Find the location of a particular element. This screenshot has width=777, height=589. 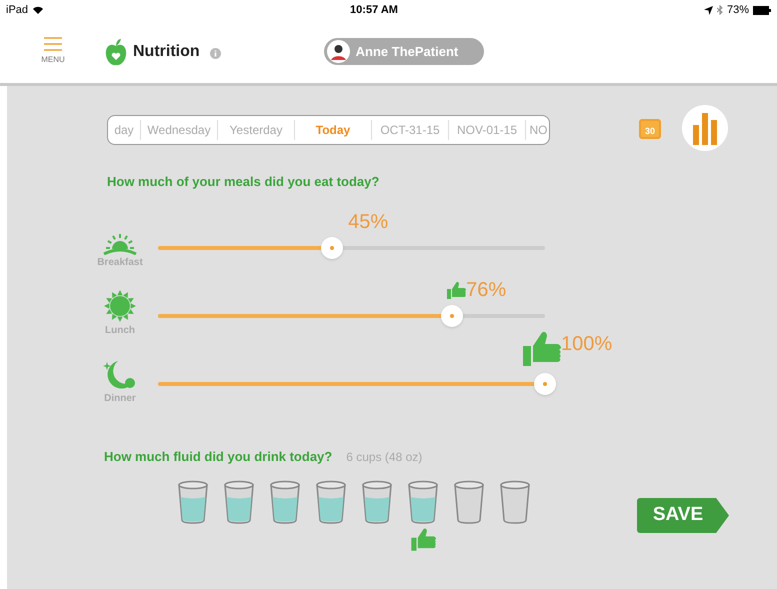

date-tab: NOV-01-15 is located at coordinates (486, 130).